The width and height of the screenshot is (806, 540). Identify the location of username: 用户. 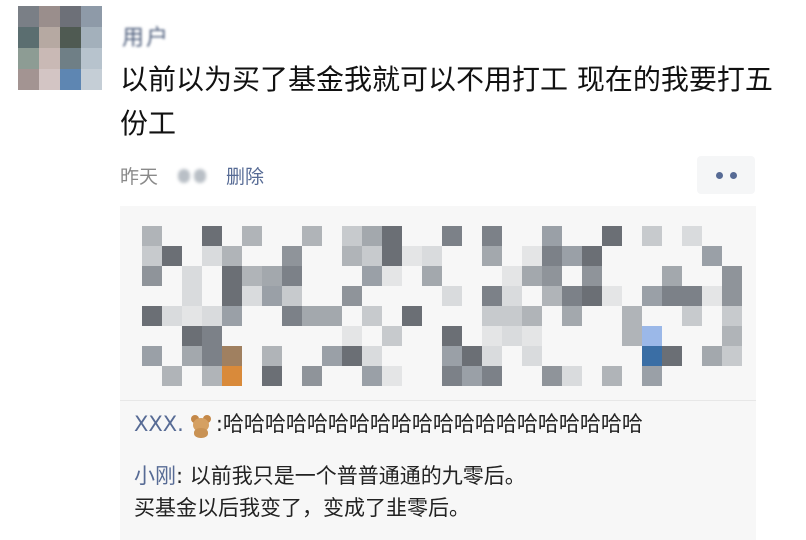
(146, 36).